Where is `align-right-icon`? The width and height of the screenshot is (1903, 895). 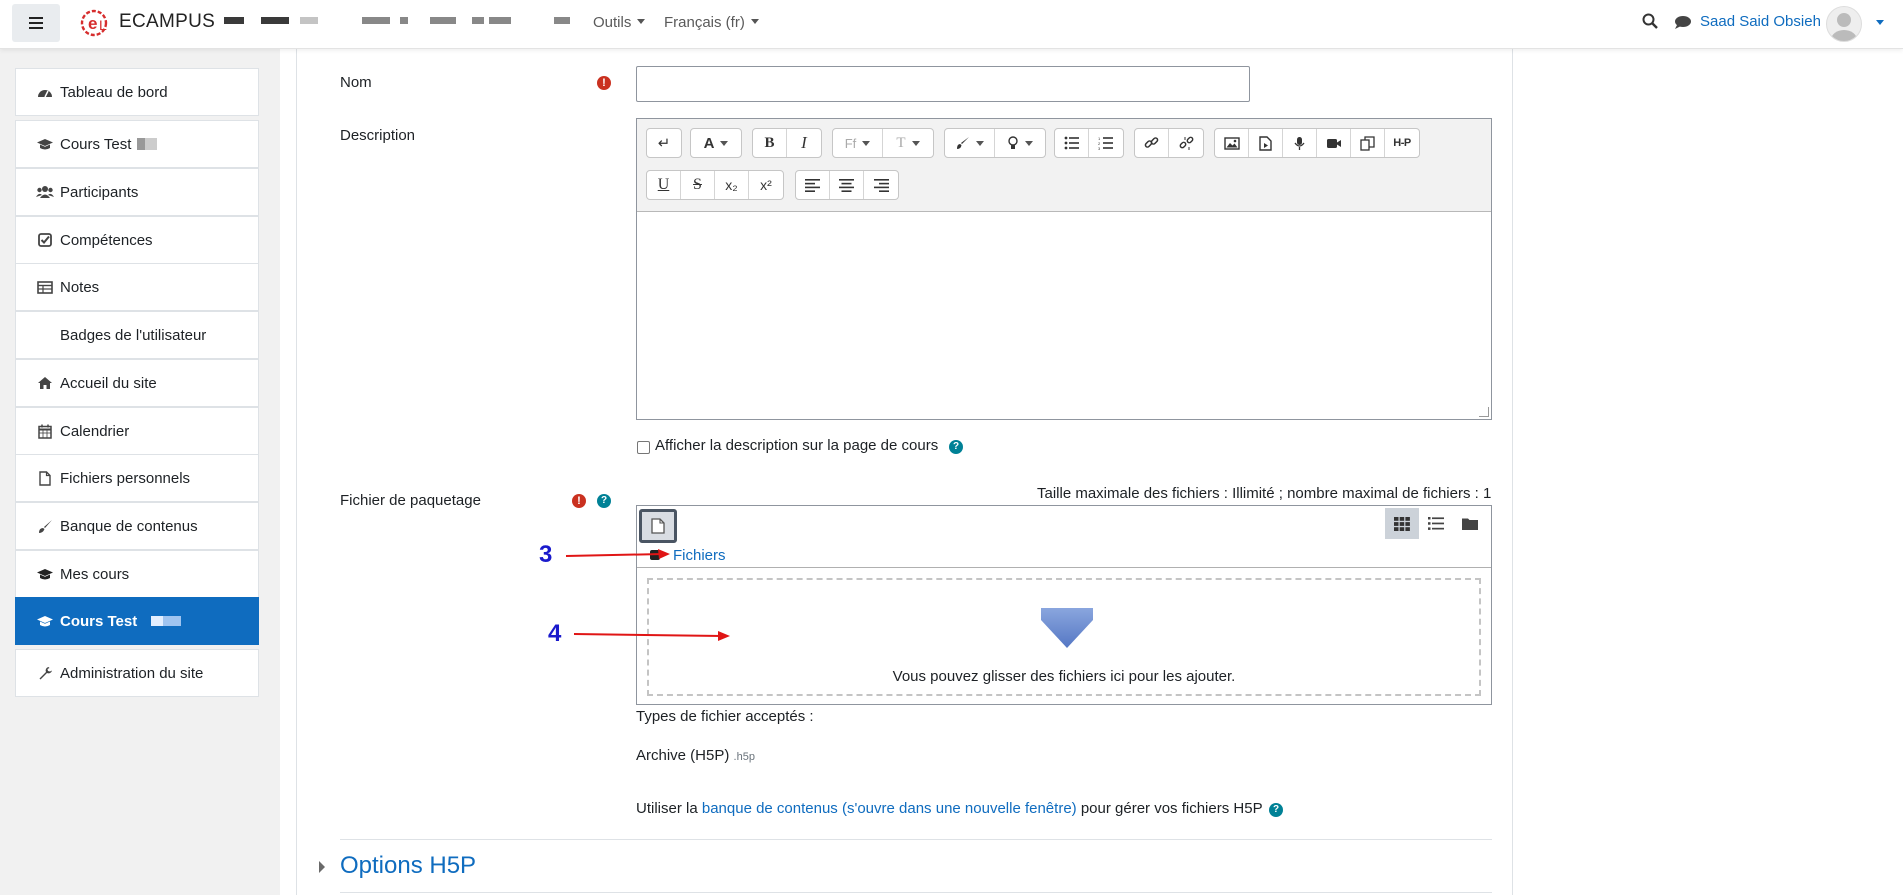
align-right-icon is located at coordinates (881, 185).